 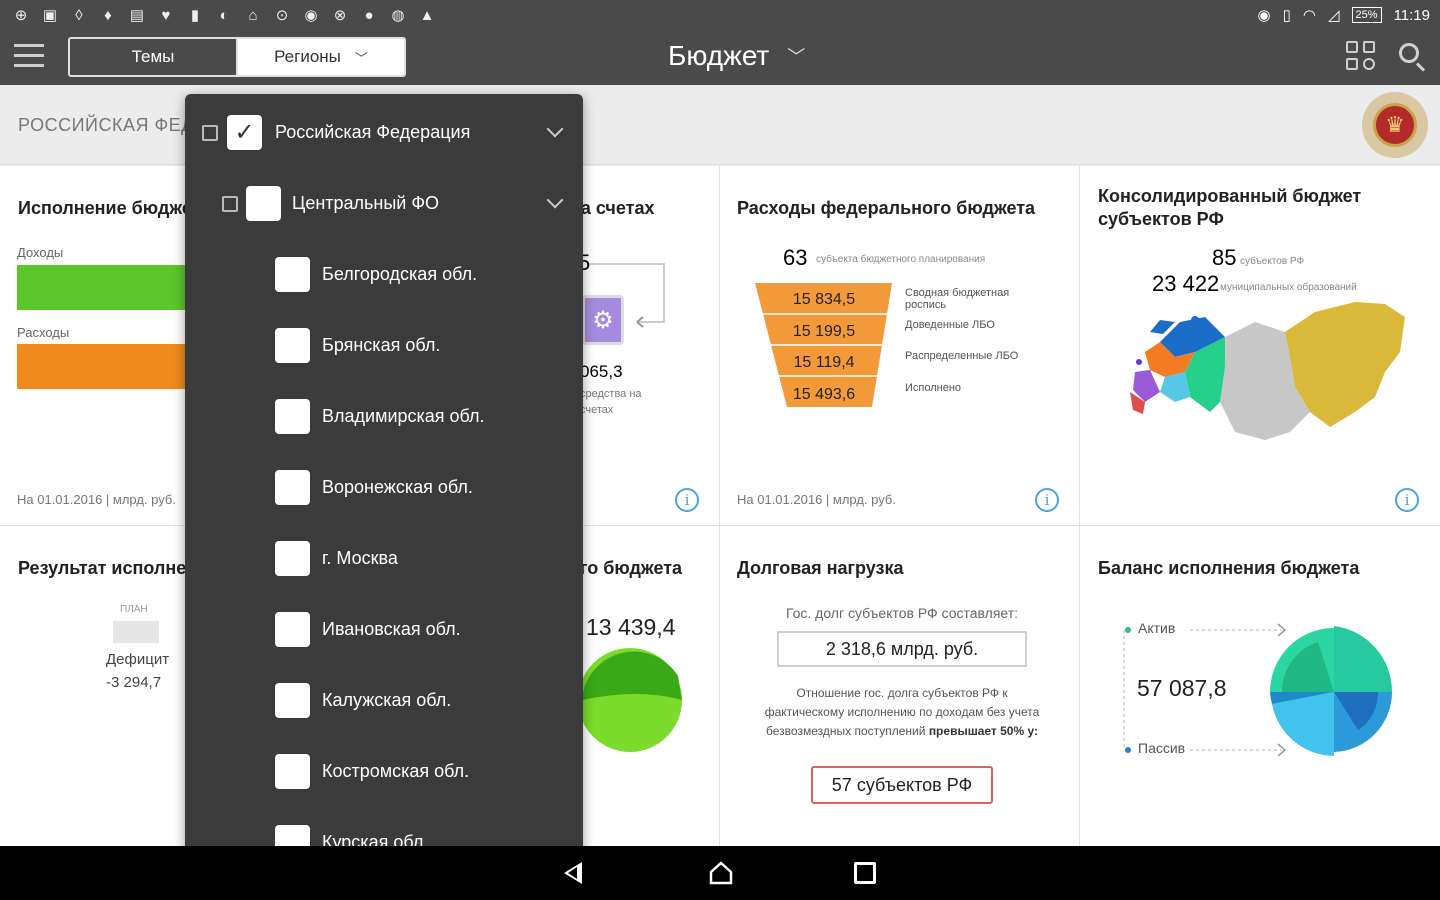 What do you see at coordinates (154, 57) in the screenshot?
I see `tab-themes: Темы` at bounding box center [154, 57].